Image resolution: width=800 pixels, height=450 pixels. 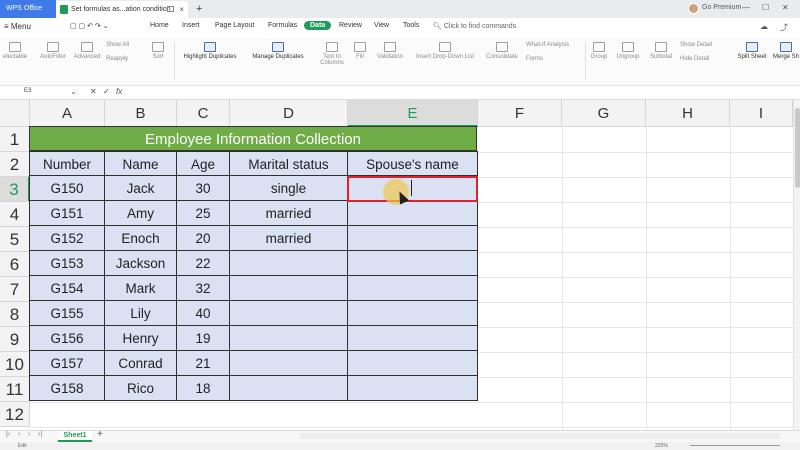 I want to click on cell-number: G155, so click(x=67, y=313).